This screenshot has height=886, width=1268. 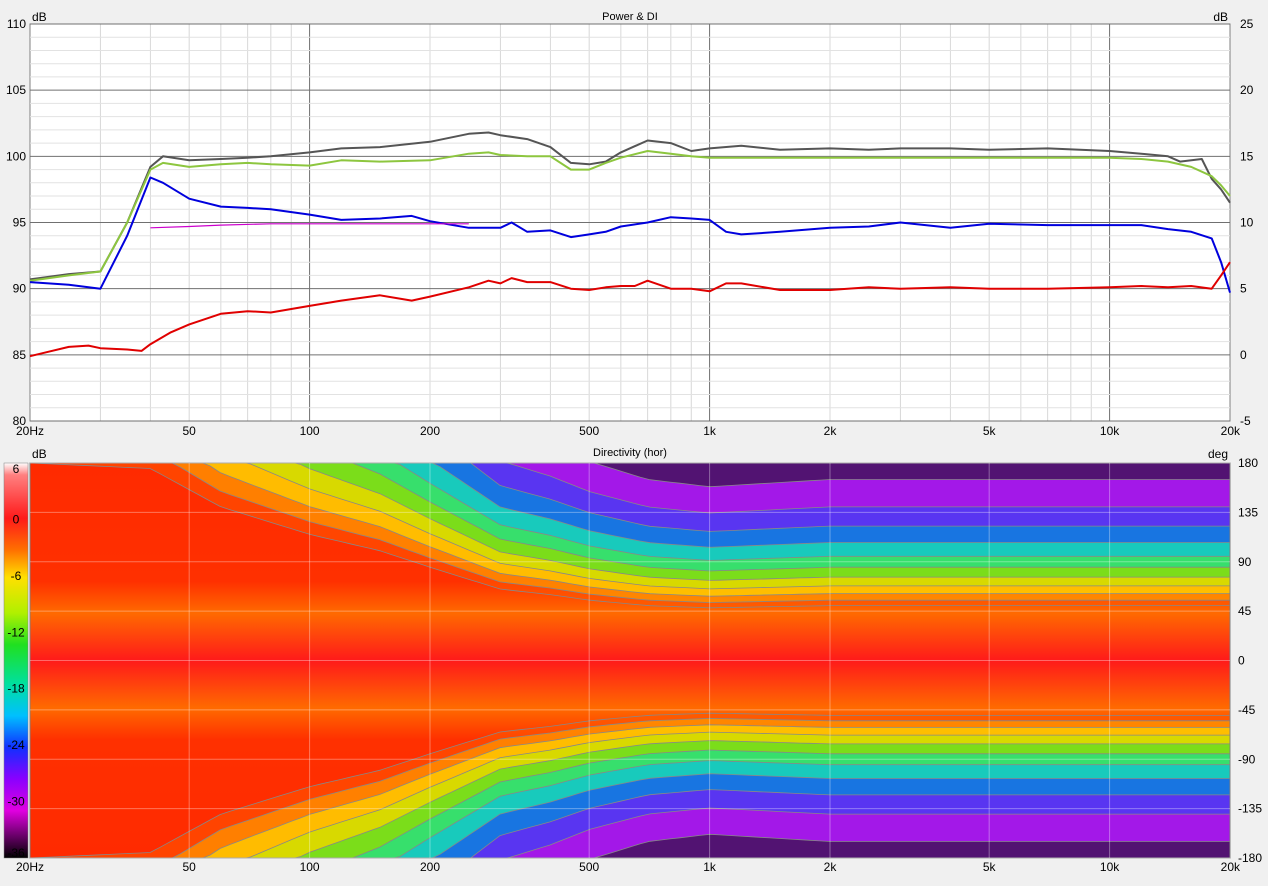 What do you see at coordinates (589, 867) in the screenshot?
I see `chart2-xtick-label: 500` at bounding box center [589, 867].